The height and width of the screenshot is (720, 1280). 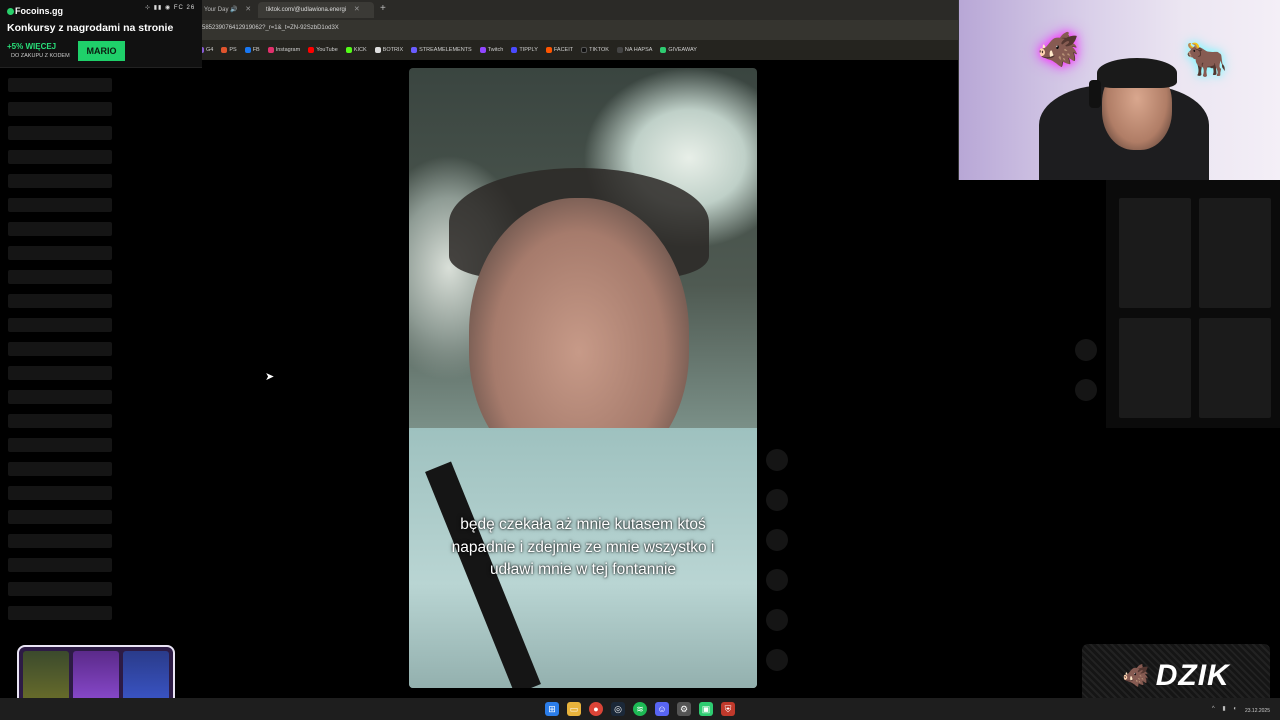 I want to click on bookmark-giveaway: GIVEAWAY, so click(x=678, y=50).